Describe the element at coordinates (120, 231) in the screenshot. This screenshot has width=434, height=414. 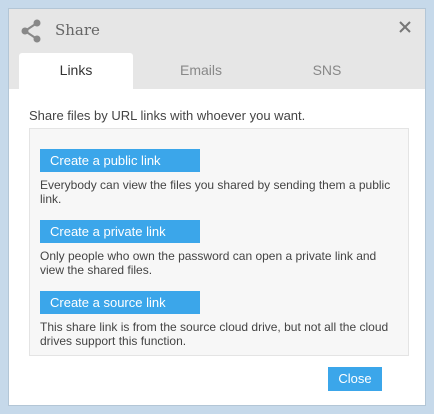
I see `create-private-link-button: Create a private link` at that location.